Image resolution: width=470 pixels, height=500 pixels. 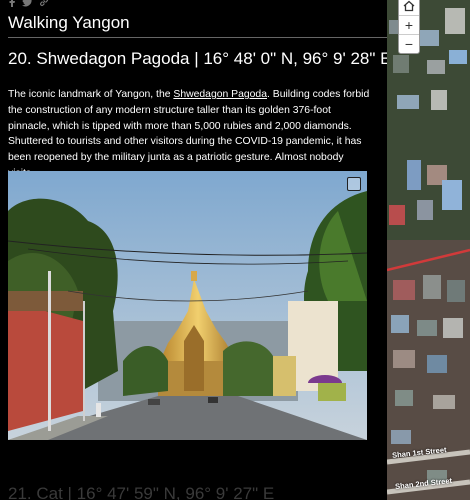 I want to click on next-entry-heading: 21. Cat | 16° 47' 59" N, 96° 9' 27" E, so click(x=141, y=492).